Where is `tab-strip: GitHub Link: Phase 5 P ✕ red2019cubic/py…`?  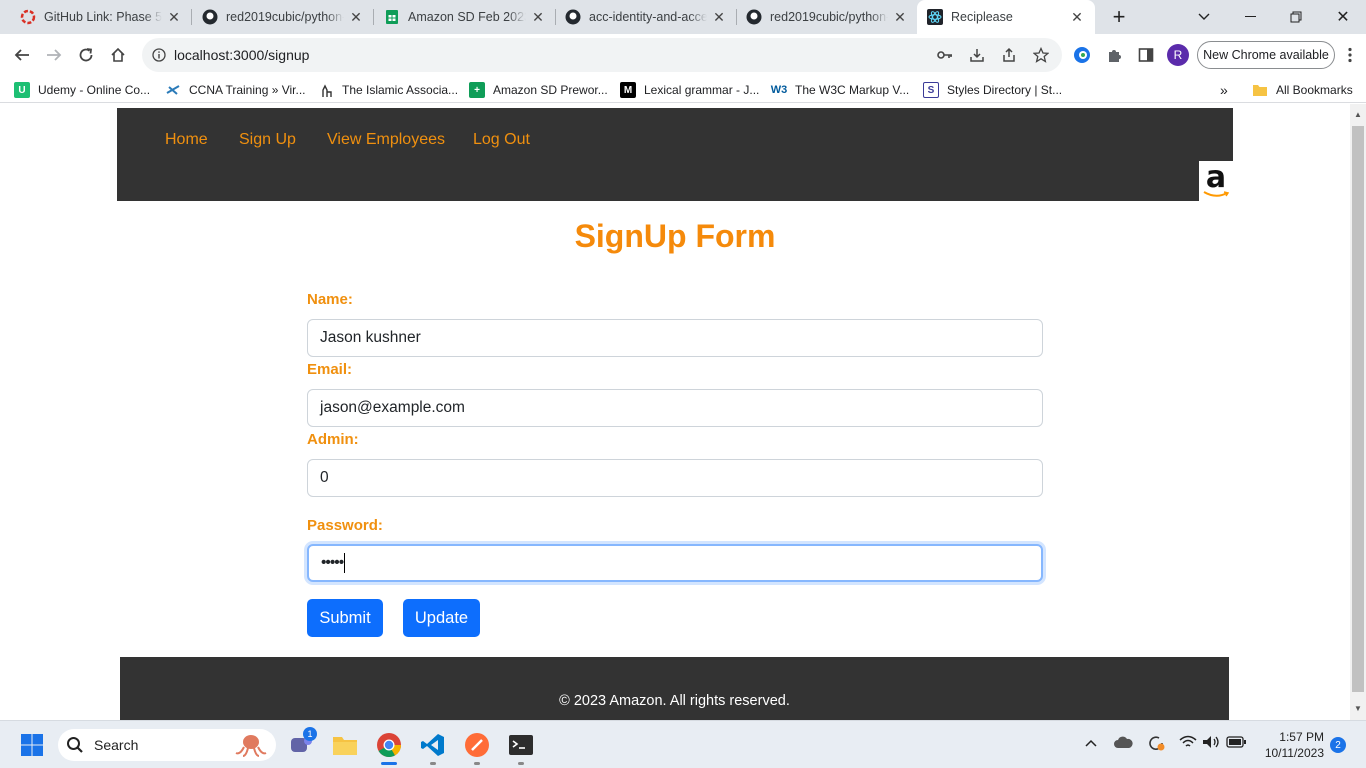 tab-strip: GitHub Link: Phase 5 P ✕ red2019cubic/py… is located at coordinates (683, 17).